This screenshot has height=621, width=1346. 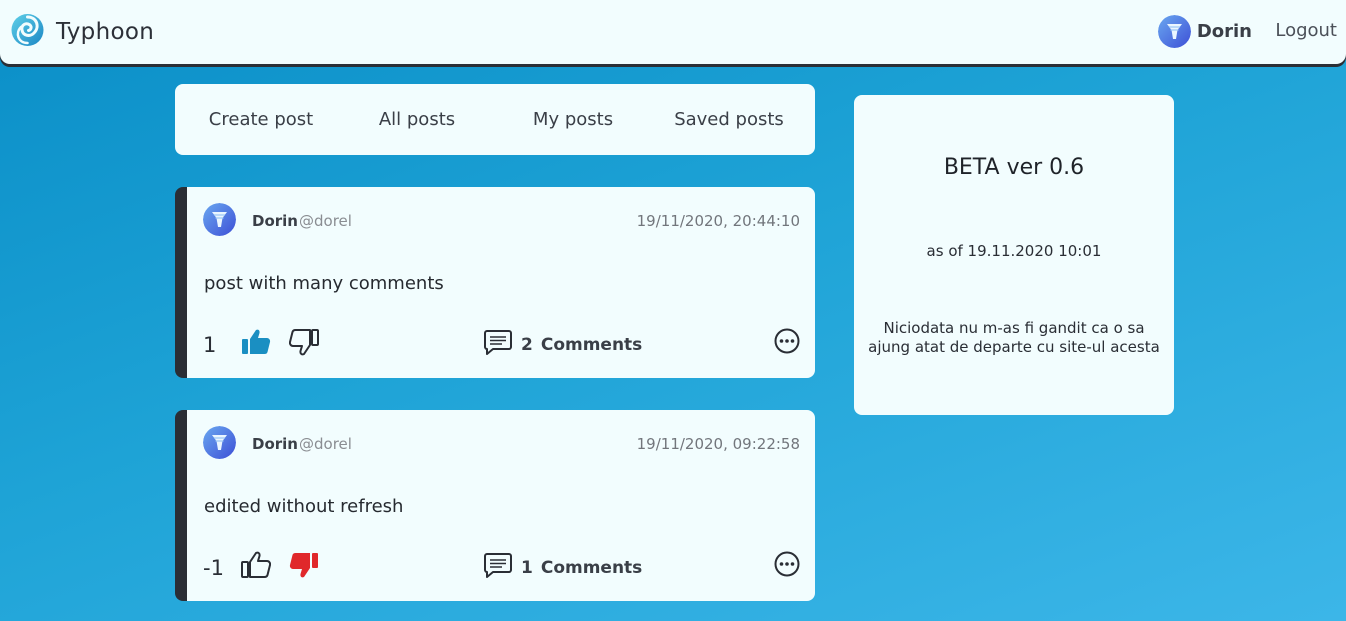 What do you see at coordinates (324, 283) in the screenshot?
I see `post-body: post with many comments` at bounding box center [324, 283].